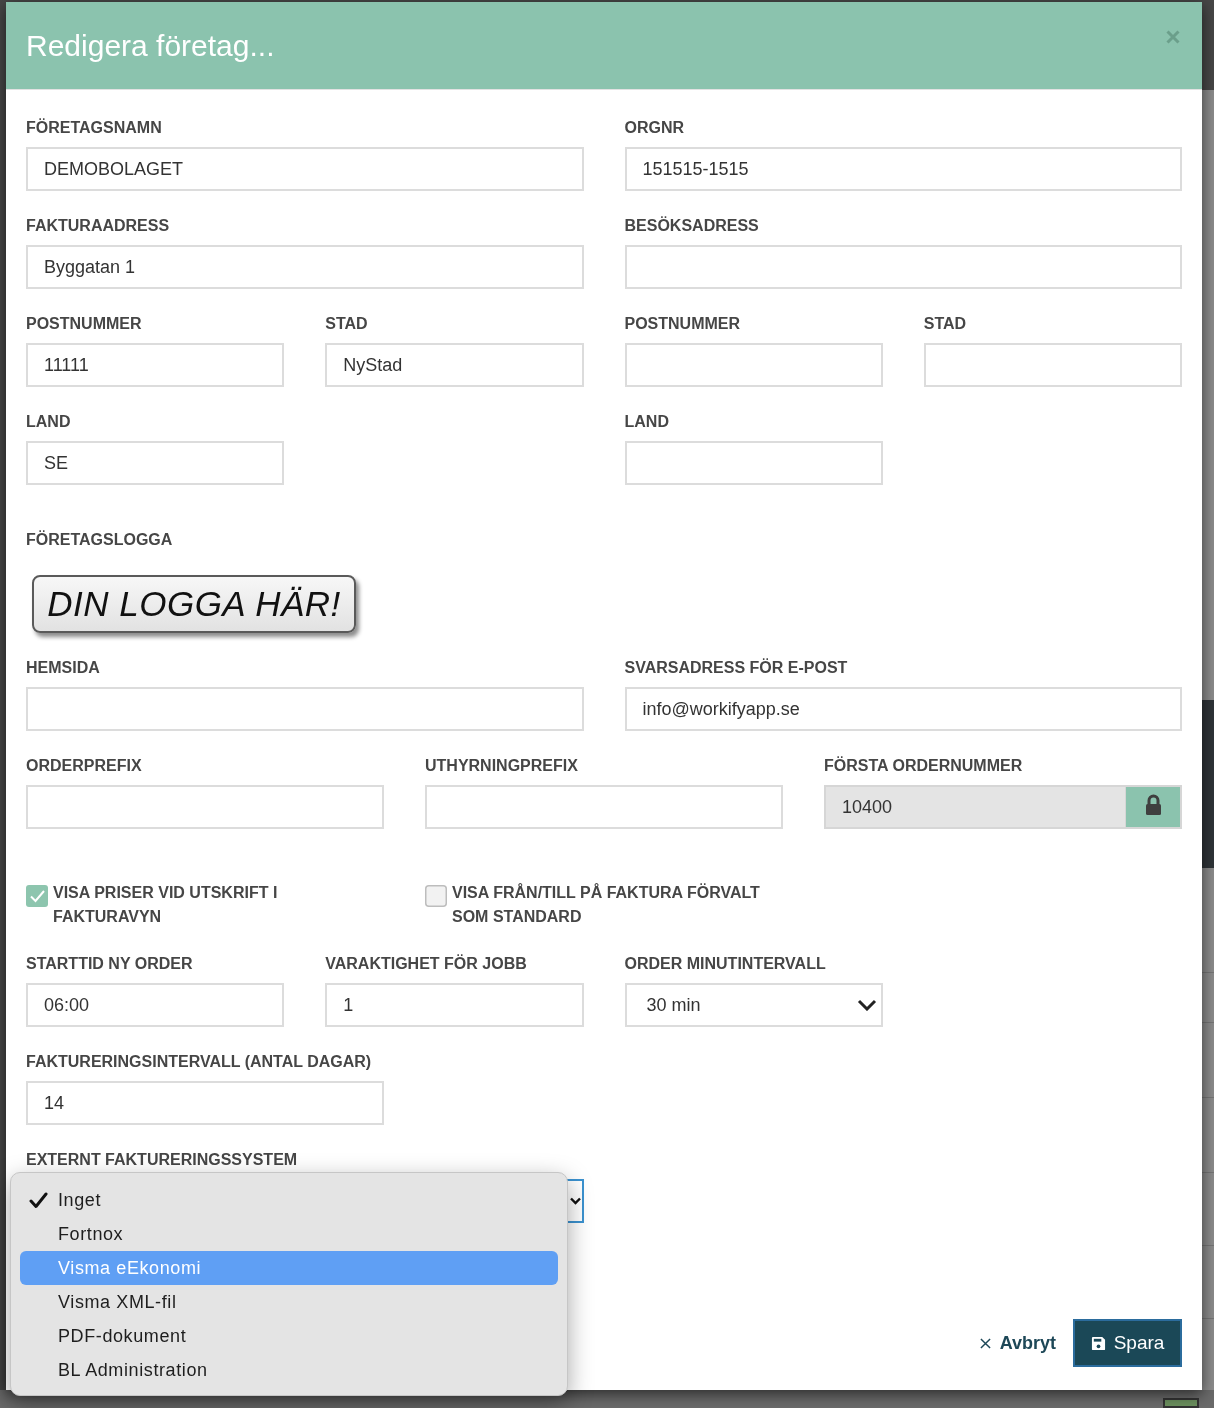  I want to click on field-label: EXTERNT FAKTURERINGSSYSTEM, so click(162, 1160).